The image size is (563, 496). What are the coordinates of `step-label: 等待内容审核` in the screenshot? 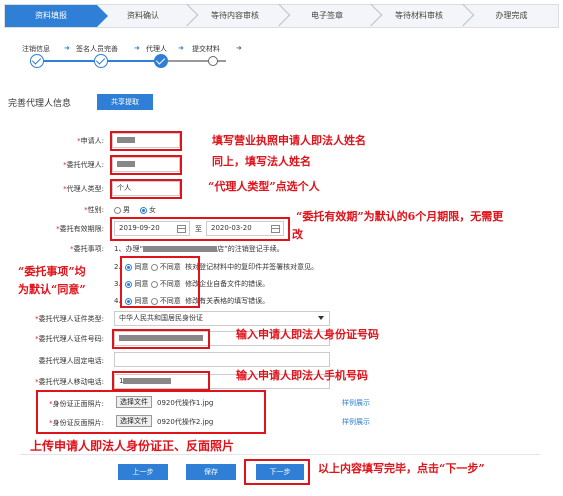 It's located at (235, 15).